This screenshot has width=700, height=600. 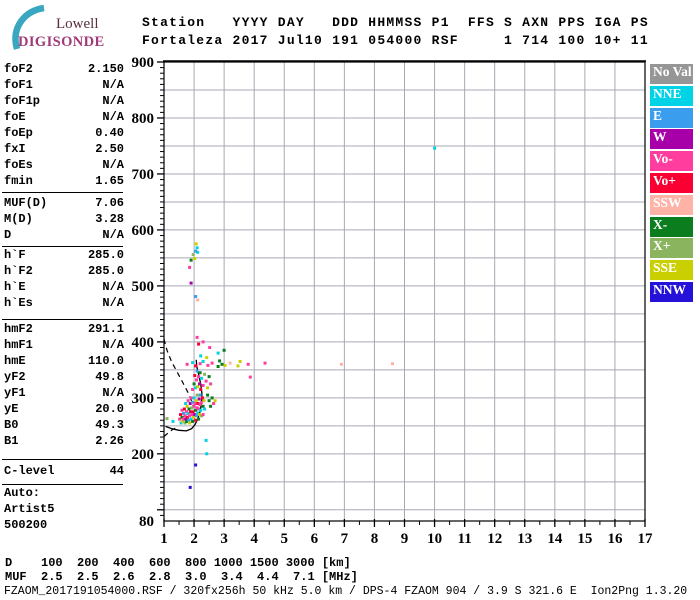 What do you see at coordinates (465, 539) in the screenshot?
I see `x-tick-label: 11` at bounding box center [465, 539].